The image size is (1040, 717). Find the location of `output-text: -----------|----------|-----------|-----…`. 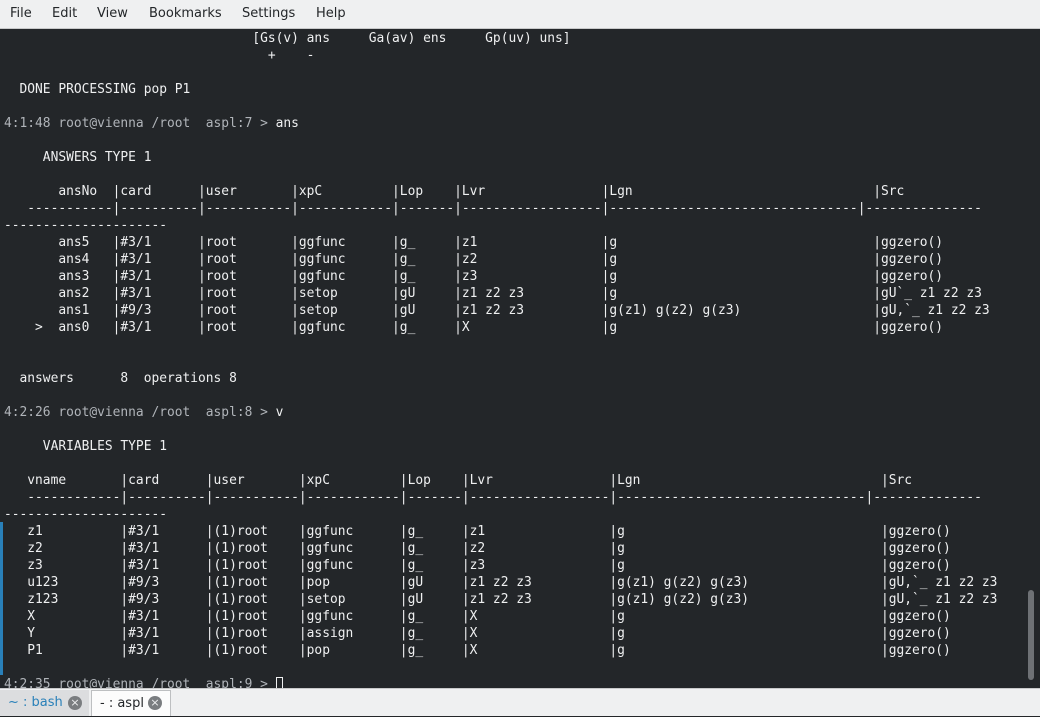

output-text: -----------|----------|-----------|-----… is located at coordinates (493, 208).